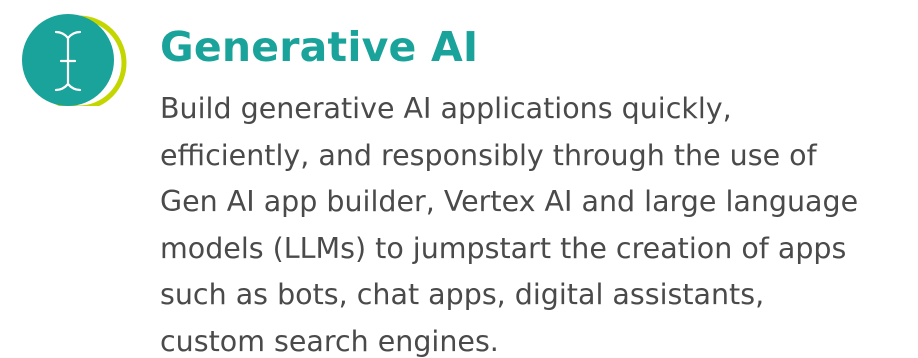  Describe the element at coordinates (329, 341) in the screenshot. I see `description-line: custom search engines.` at that location.